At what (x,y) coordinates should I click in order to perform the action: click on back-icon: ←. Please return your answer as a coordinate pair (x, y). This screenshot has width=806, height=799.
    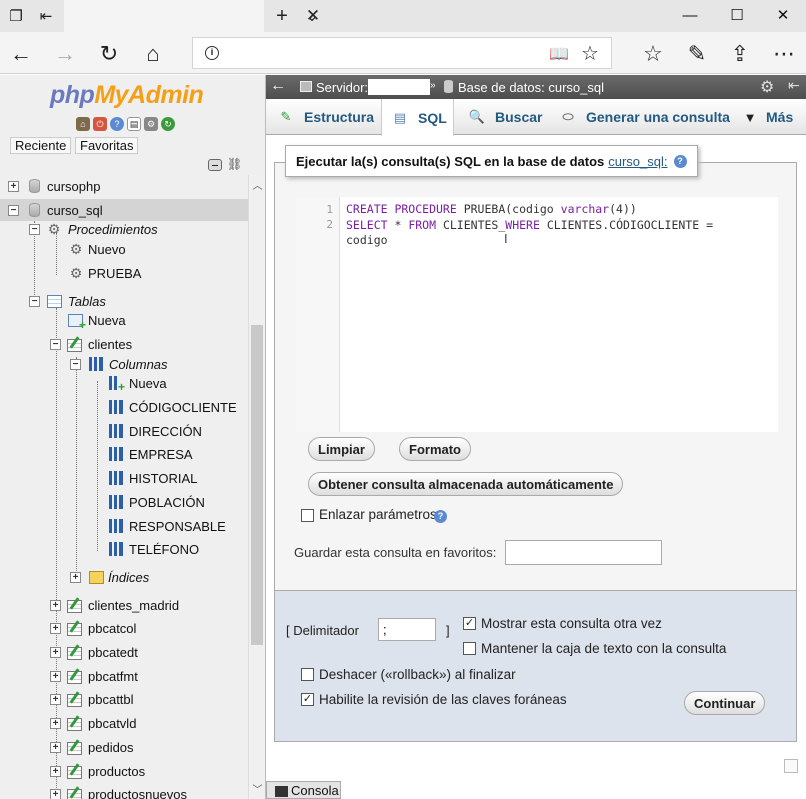
    Looking at the image, I should click on (21, 54).